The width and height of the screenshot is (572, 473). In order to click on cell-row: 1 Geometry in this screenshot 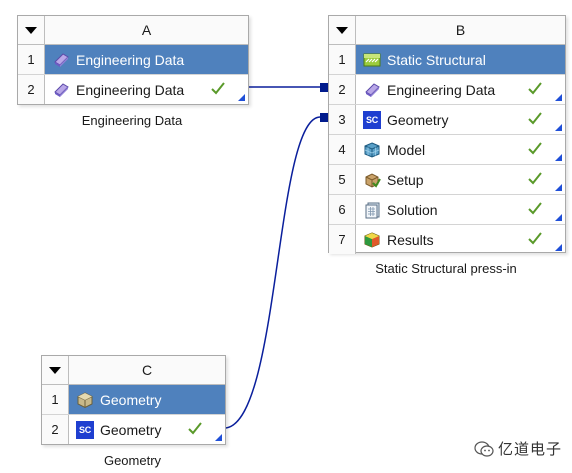, I will do `click(133, 400)`.